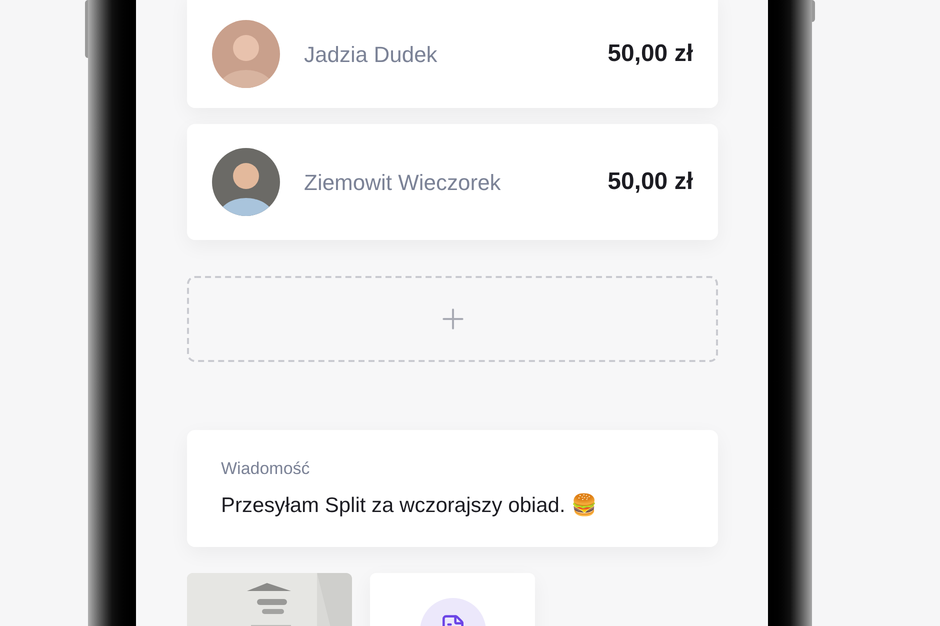 The width and height of the screenshot is (940, 626). I want to click on message-card: Wiadomość Przesyłam Split za wczorajszy obiad. 🍔, so click(452, 488).